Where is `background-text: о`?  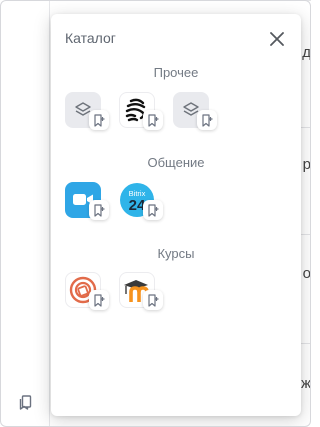
background-text: о is located at coordinates (306, 273).